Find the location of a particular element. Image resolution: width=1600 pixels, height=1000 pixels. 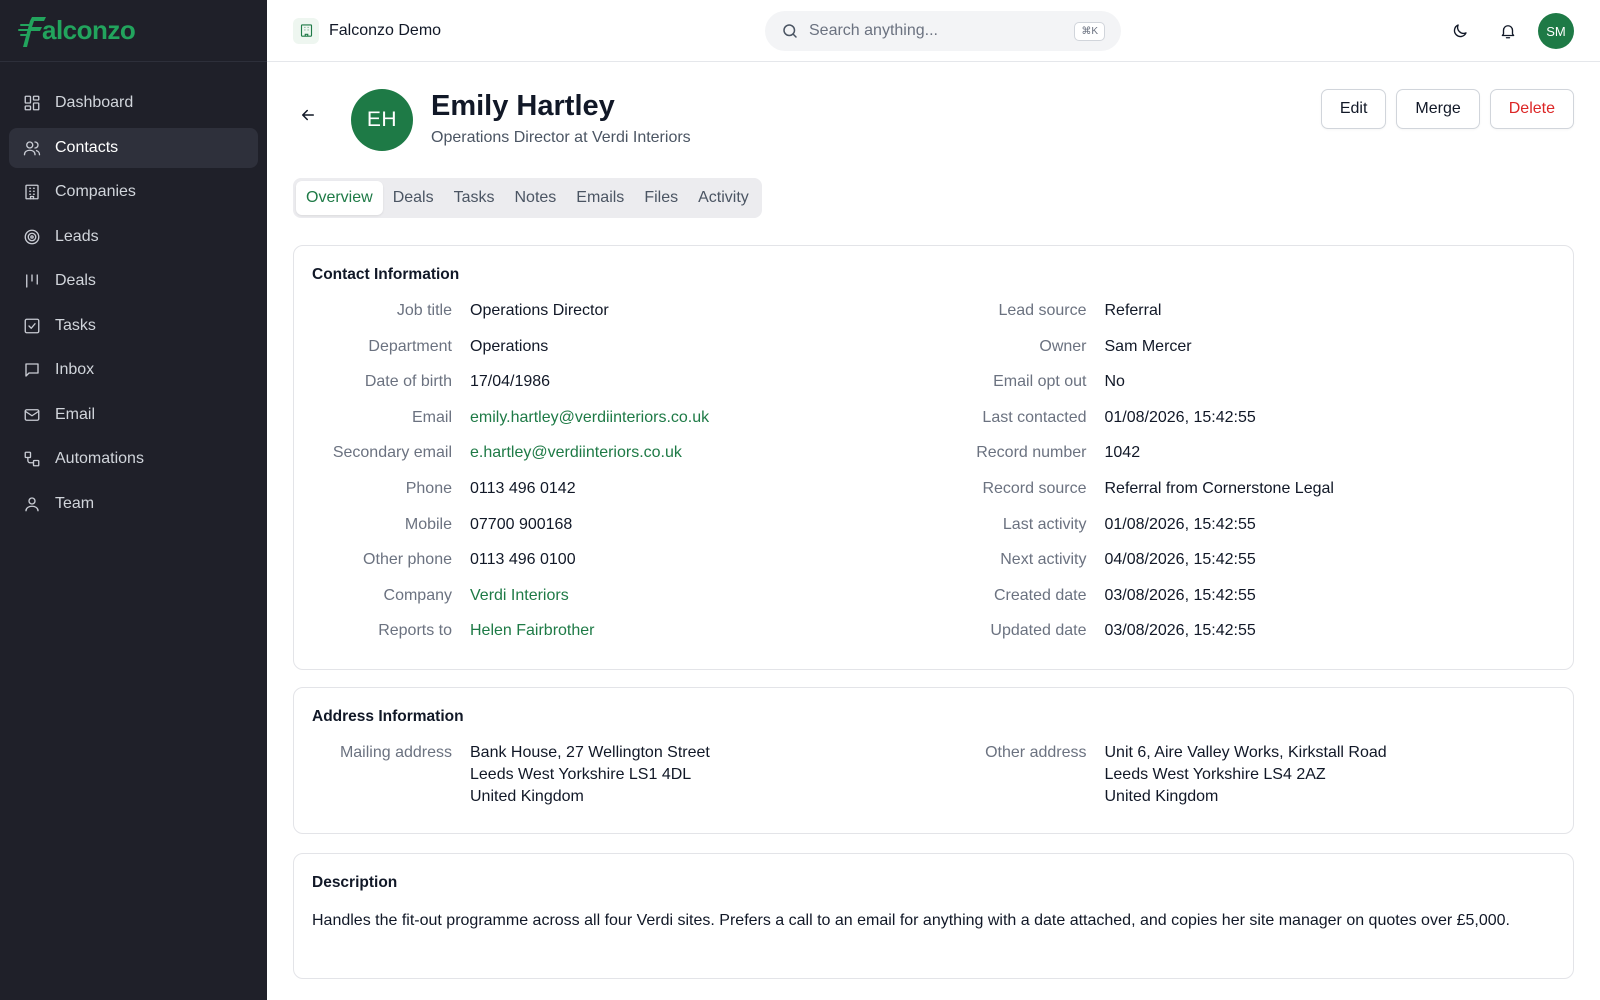

building-icon is located at coordinates (32, 192).